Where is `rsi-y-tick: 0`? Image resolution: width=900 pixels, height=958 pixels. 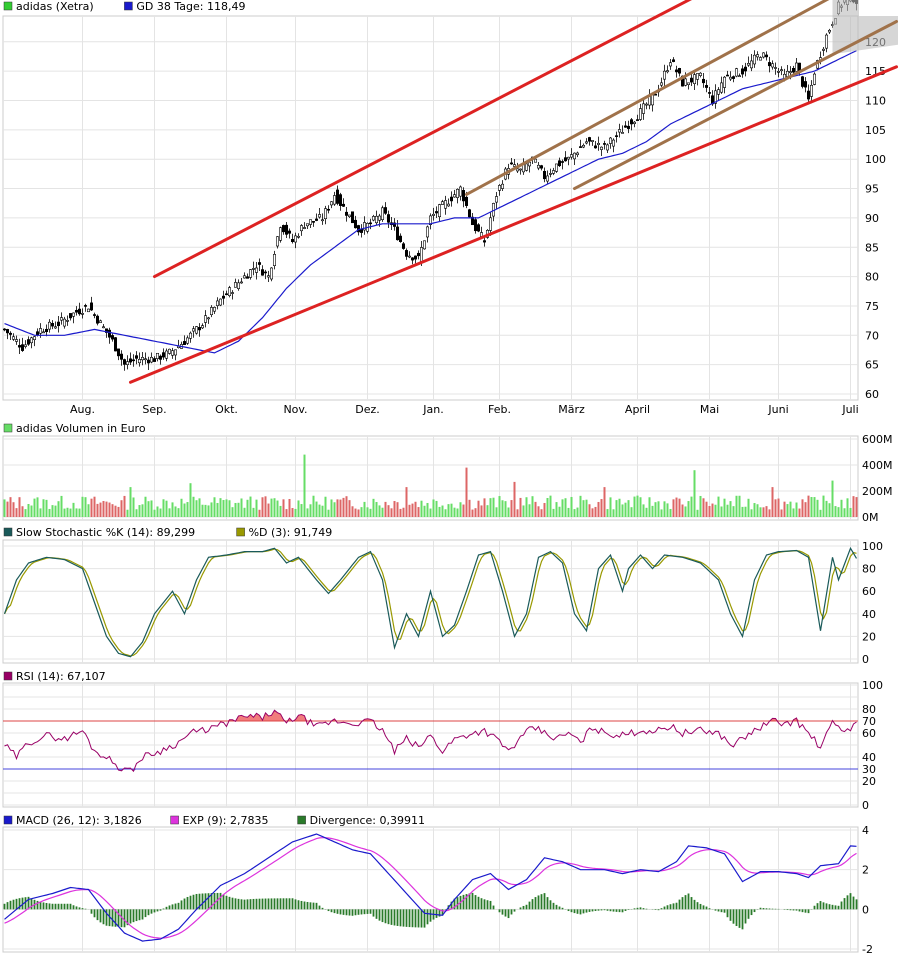 rsi-y-tick: 0 is located at coordinates (865, 805).